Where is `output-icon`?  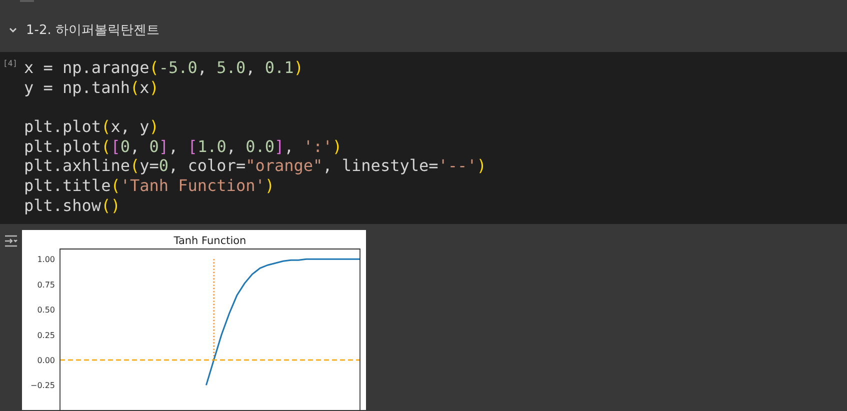 output-icon is located at coordinates (11, 241).